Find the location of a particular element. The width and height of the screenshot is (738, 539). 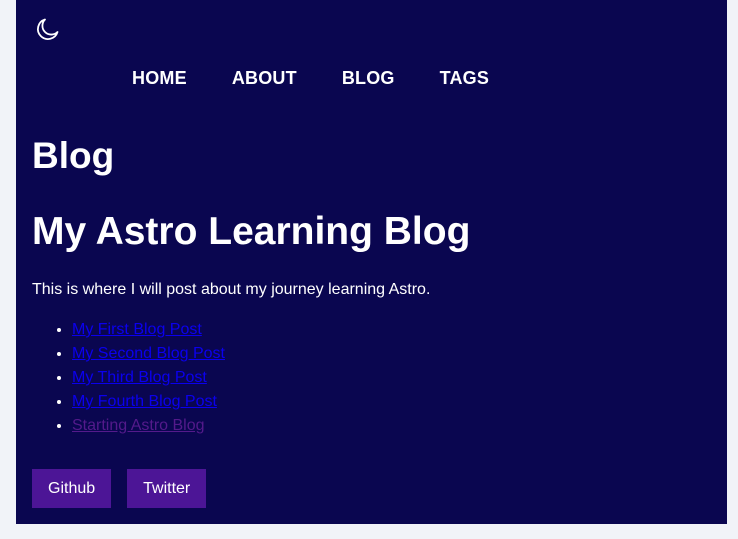

blog-title: My Astro Learning Blog is located at coordinates (251, 231).